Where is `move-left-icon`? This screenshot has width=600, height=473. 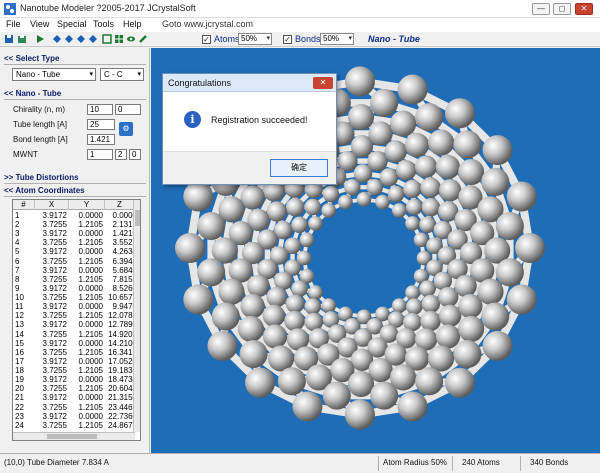 move-left-icon is located at coordinates (57, 39).